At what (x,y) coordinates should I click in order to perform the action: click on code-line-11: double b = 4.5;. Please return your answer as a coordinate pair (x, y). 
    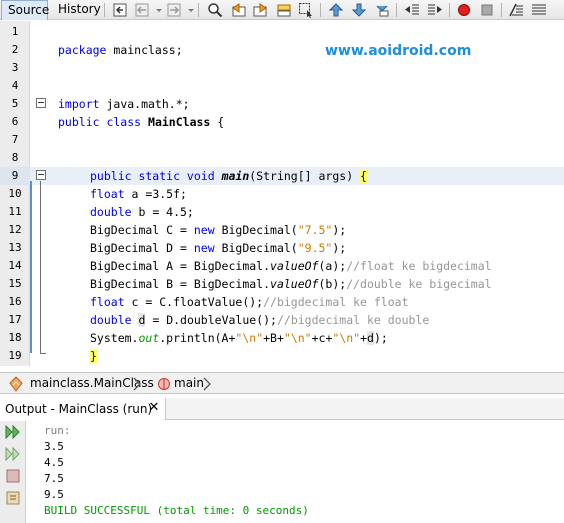
    Looking at the image, I should click on (142, 212).